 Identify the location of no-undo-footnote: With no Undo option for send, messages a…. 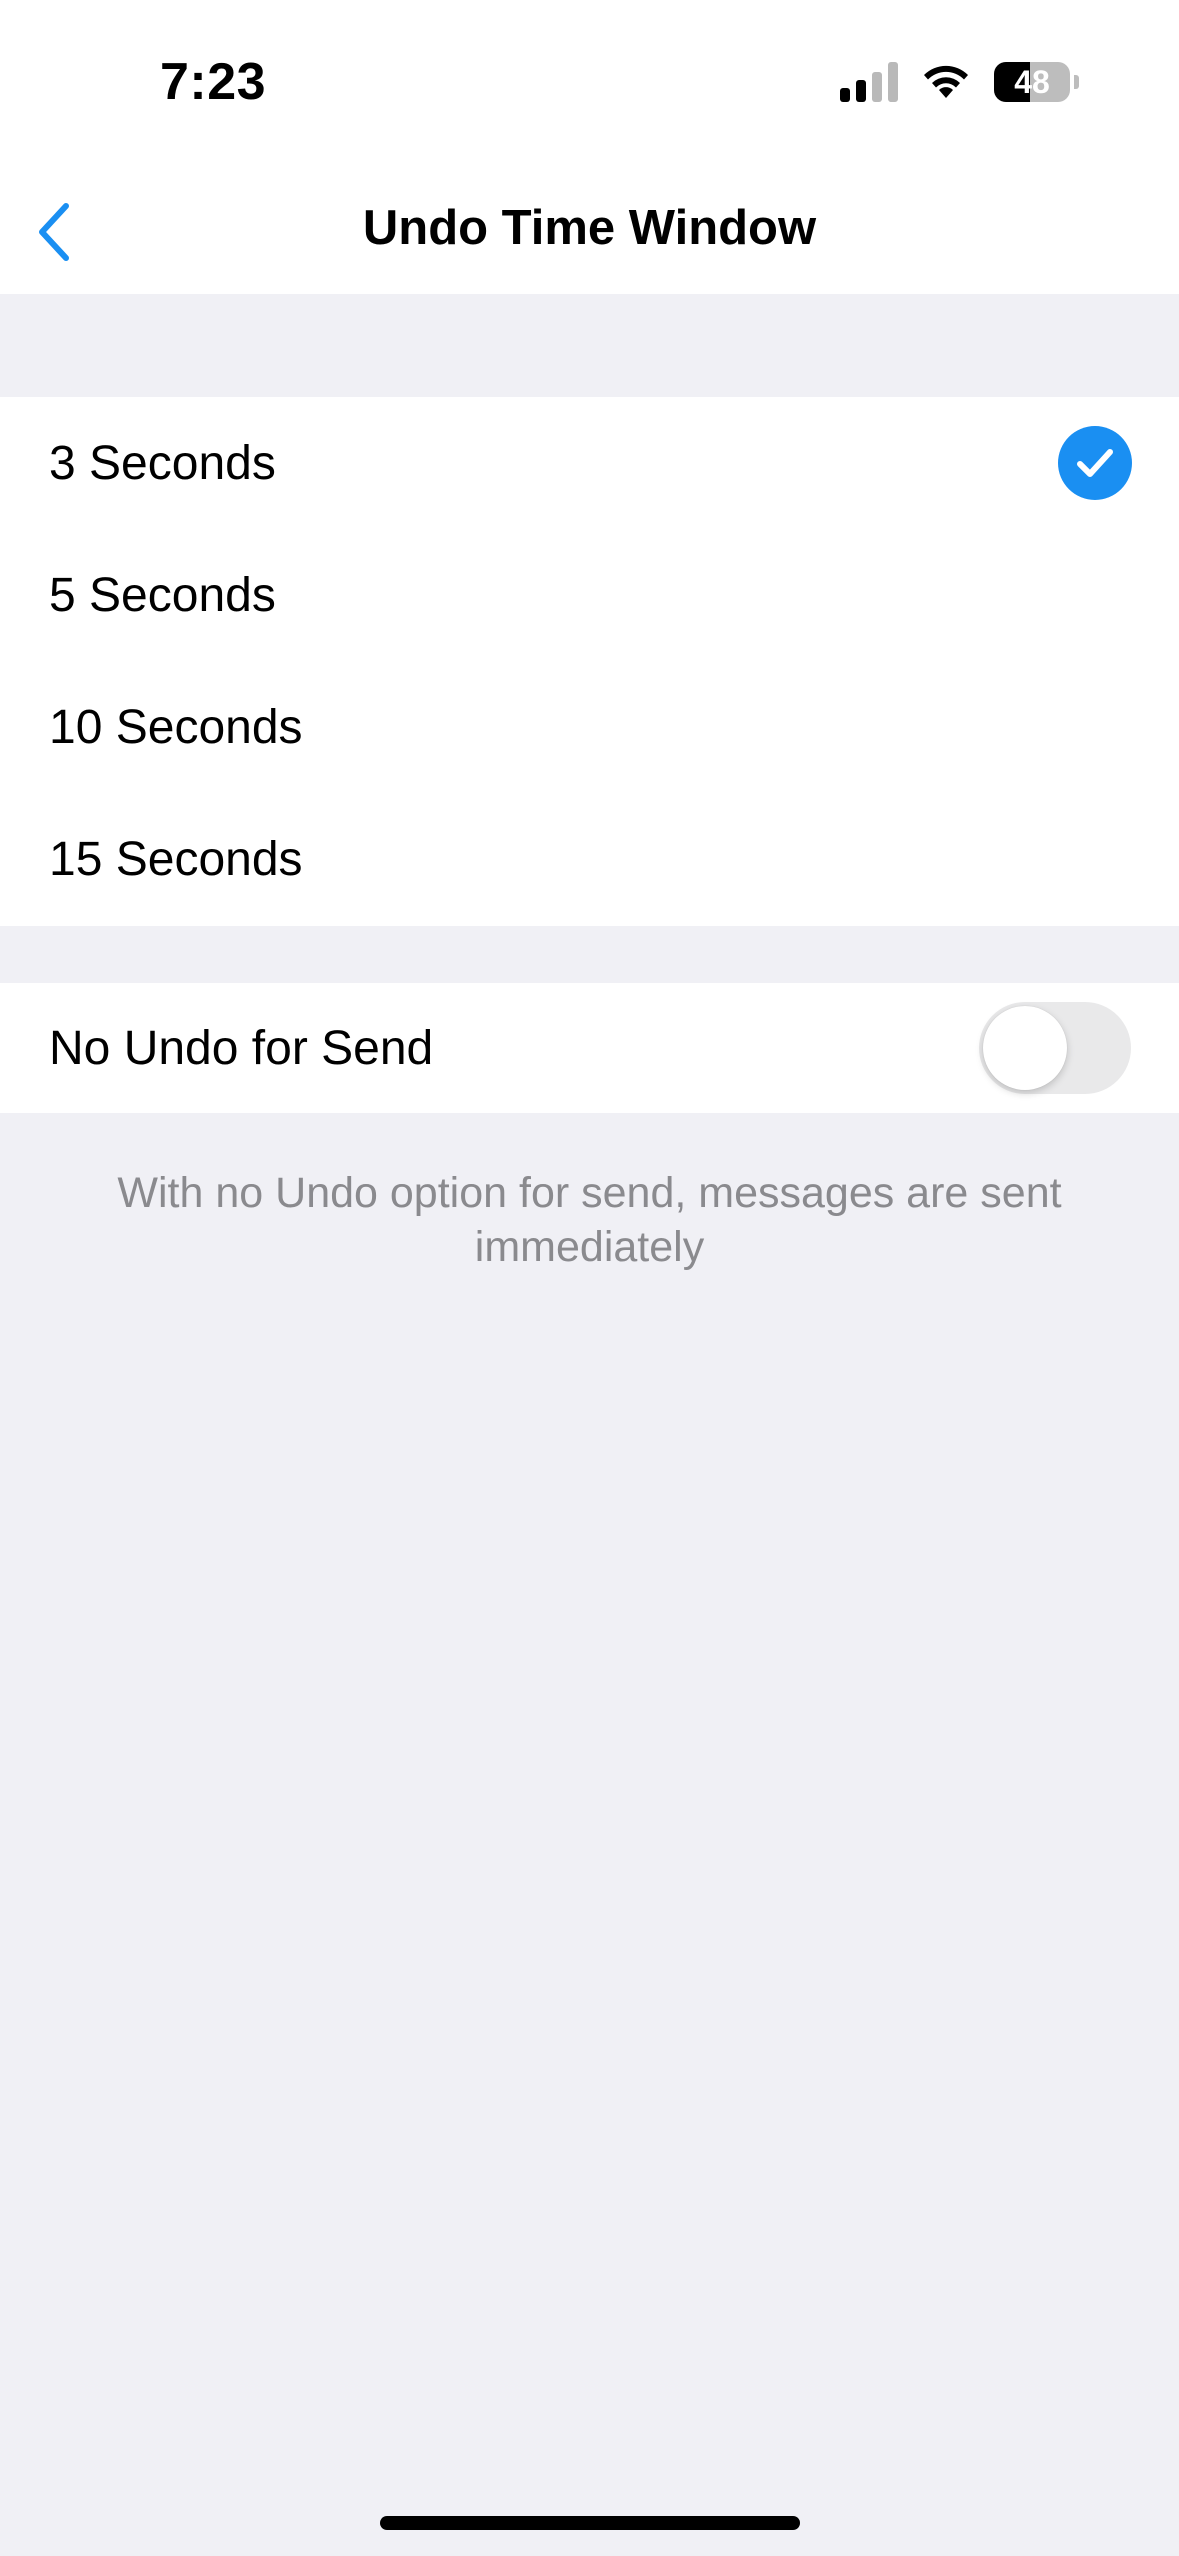
(589, 1220).